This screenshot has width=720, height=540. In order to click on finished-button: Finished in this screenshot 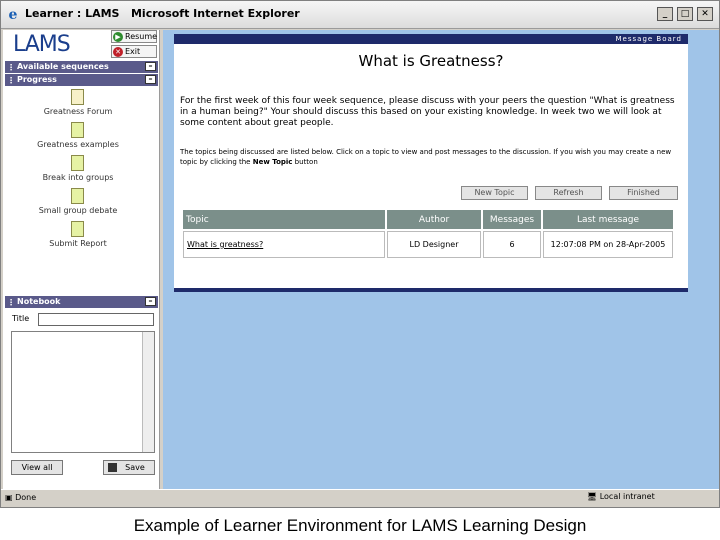, I will do `click(643, 193)`.